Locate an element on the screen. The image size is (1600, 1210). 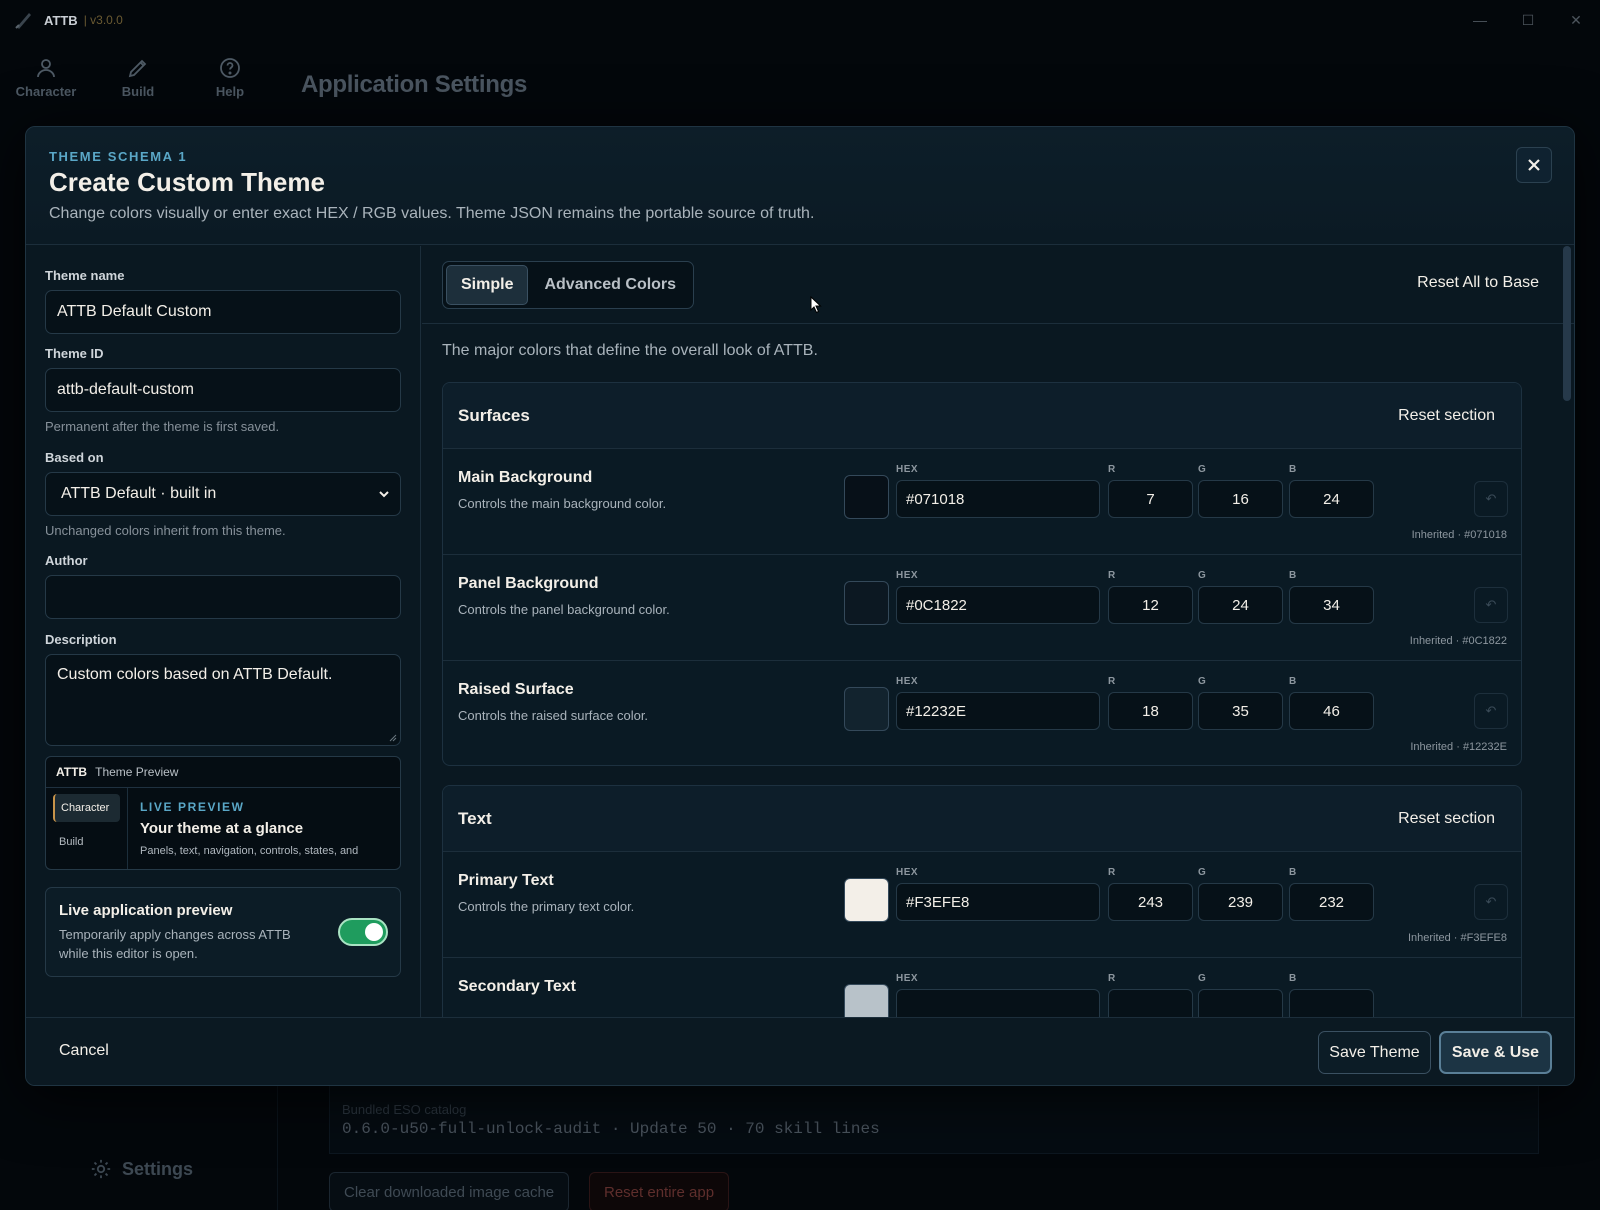
r-input: 243 is located at coordinates (1150, 902).